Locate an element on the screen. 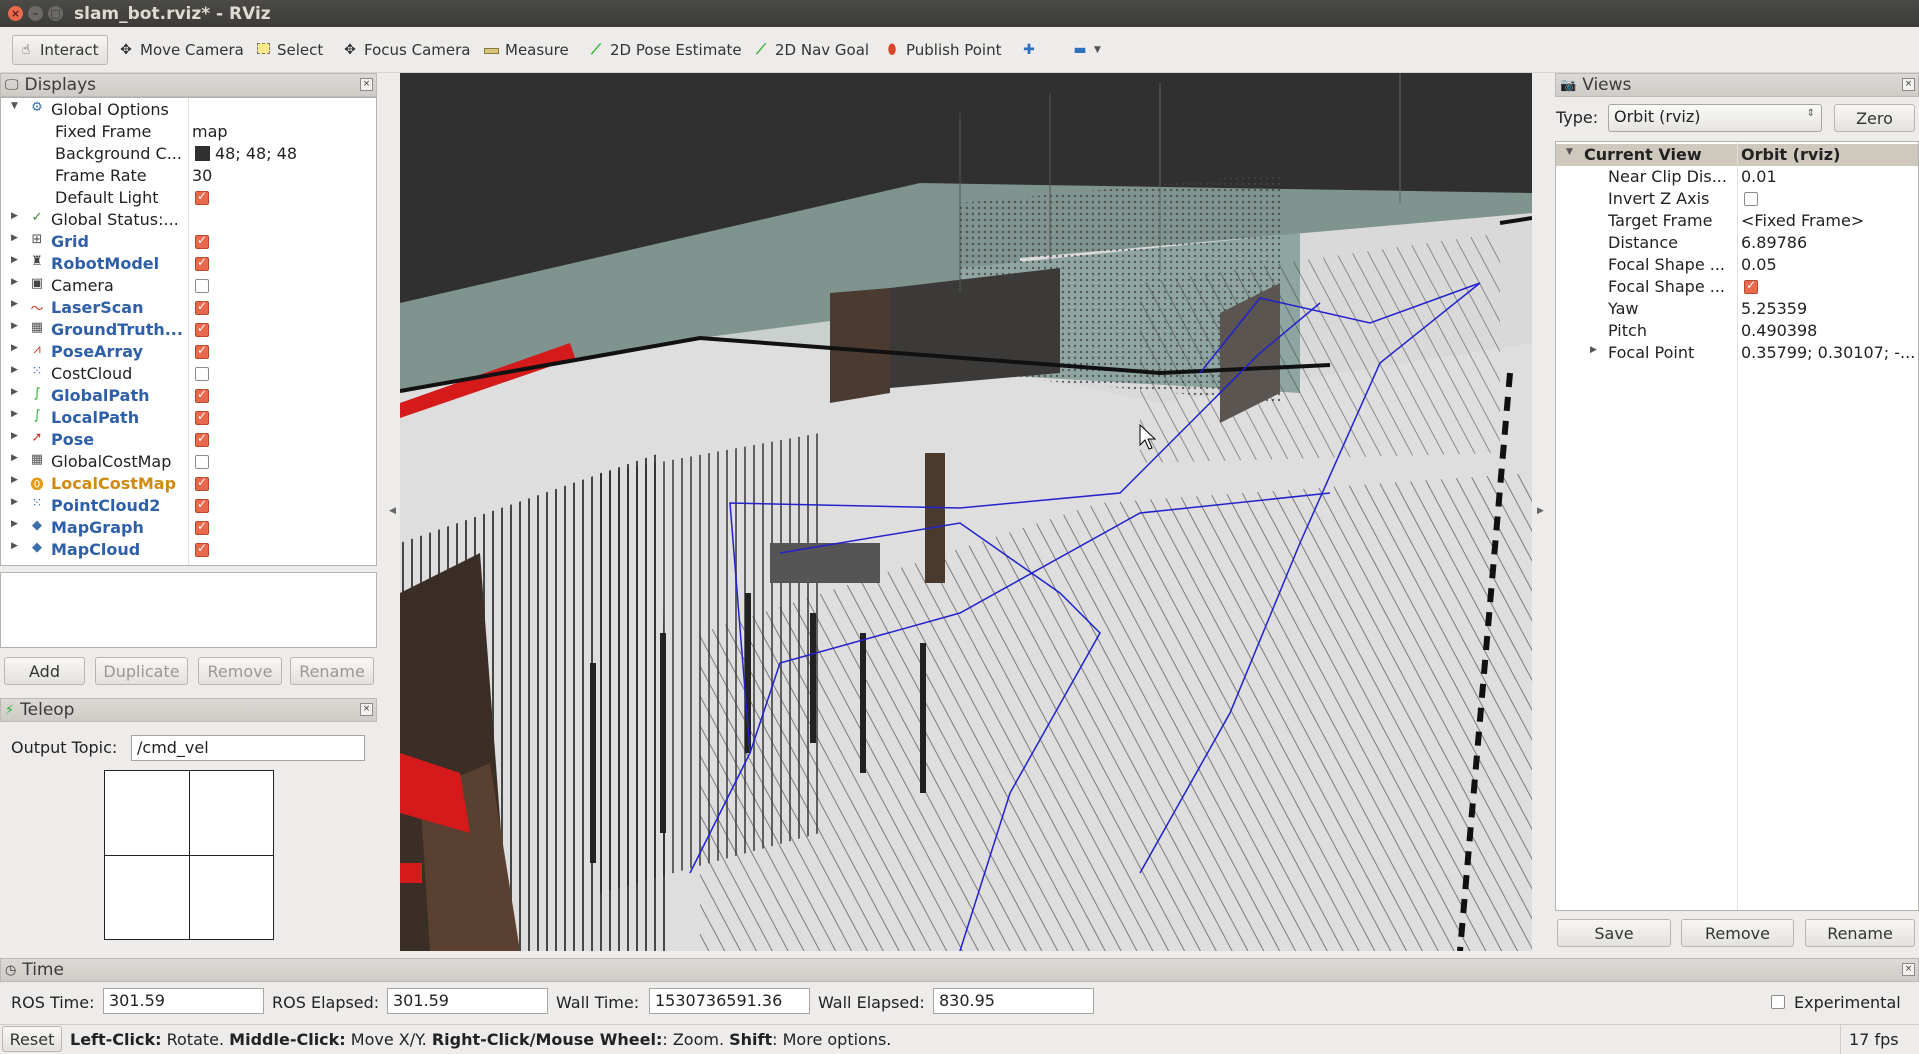 The height and width of the screenshot is (1054, 1919). view-row-near-clip: Near Clip Dis... 0.01 is located at coordinates (1737, 177).